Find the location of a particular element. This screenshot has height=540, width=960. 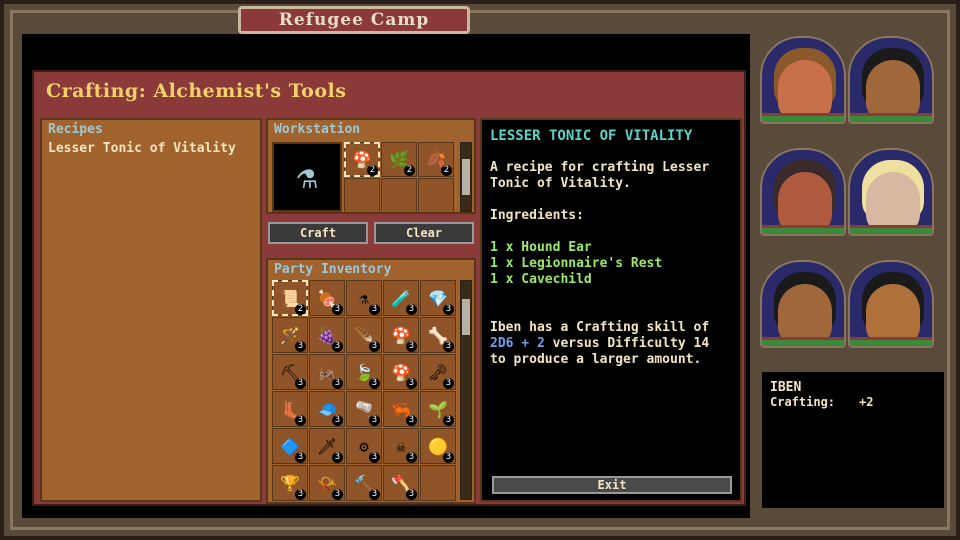

inventory-slot: 🍃 3 is located at coordinates (364, 372).